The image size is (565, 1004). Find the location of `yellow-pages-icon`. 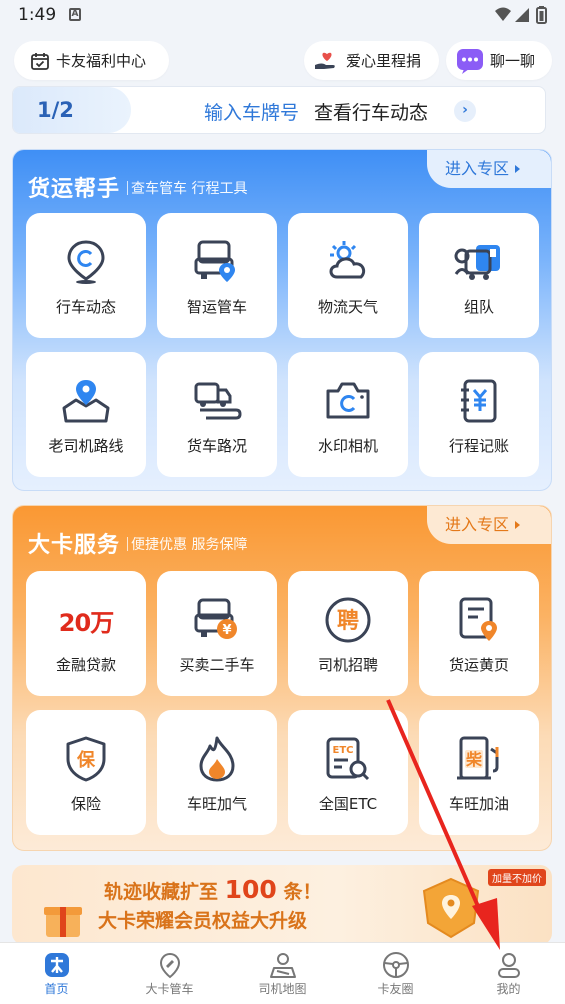

yellow-pages-icon is located at coordinates (479, 620).